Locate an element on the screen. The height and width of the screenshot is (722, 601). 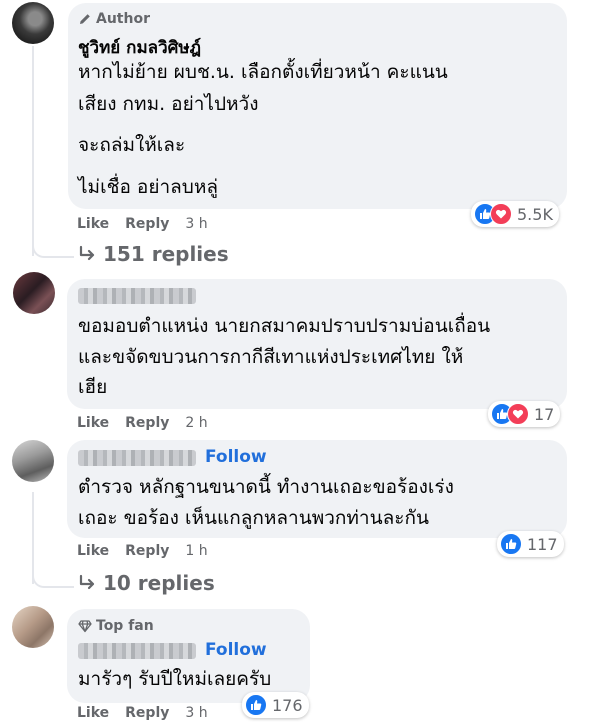
comment-line: เสียง กทม. อย่าไปหวัง is located at coordinates (168, 104).